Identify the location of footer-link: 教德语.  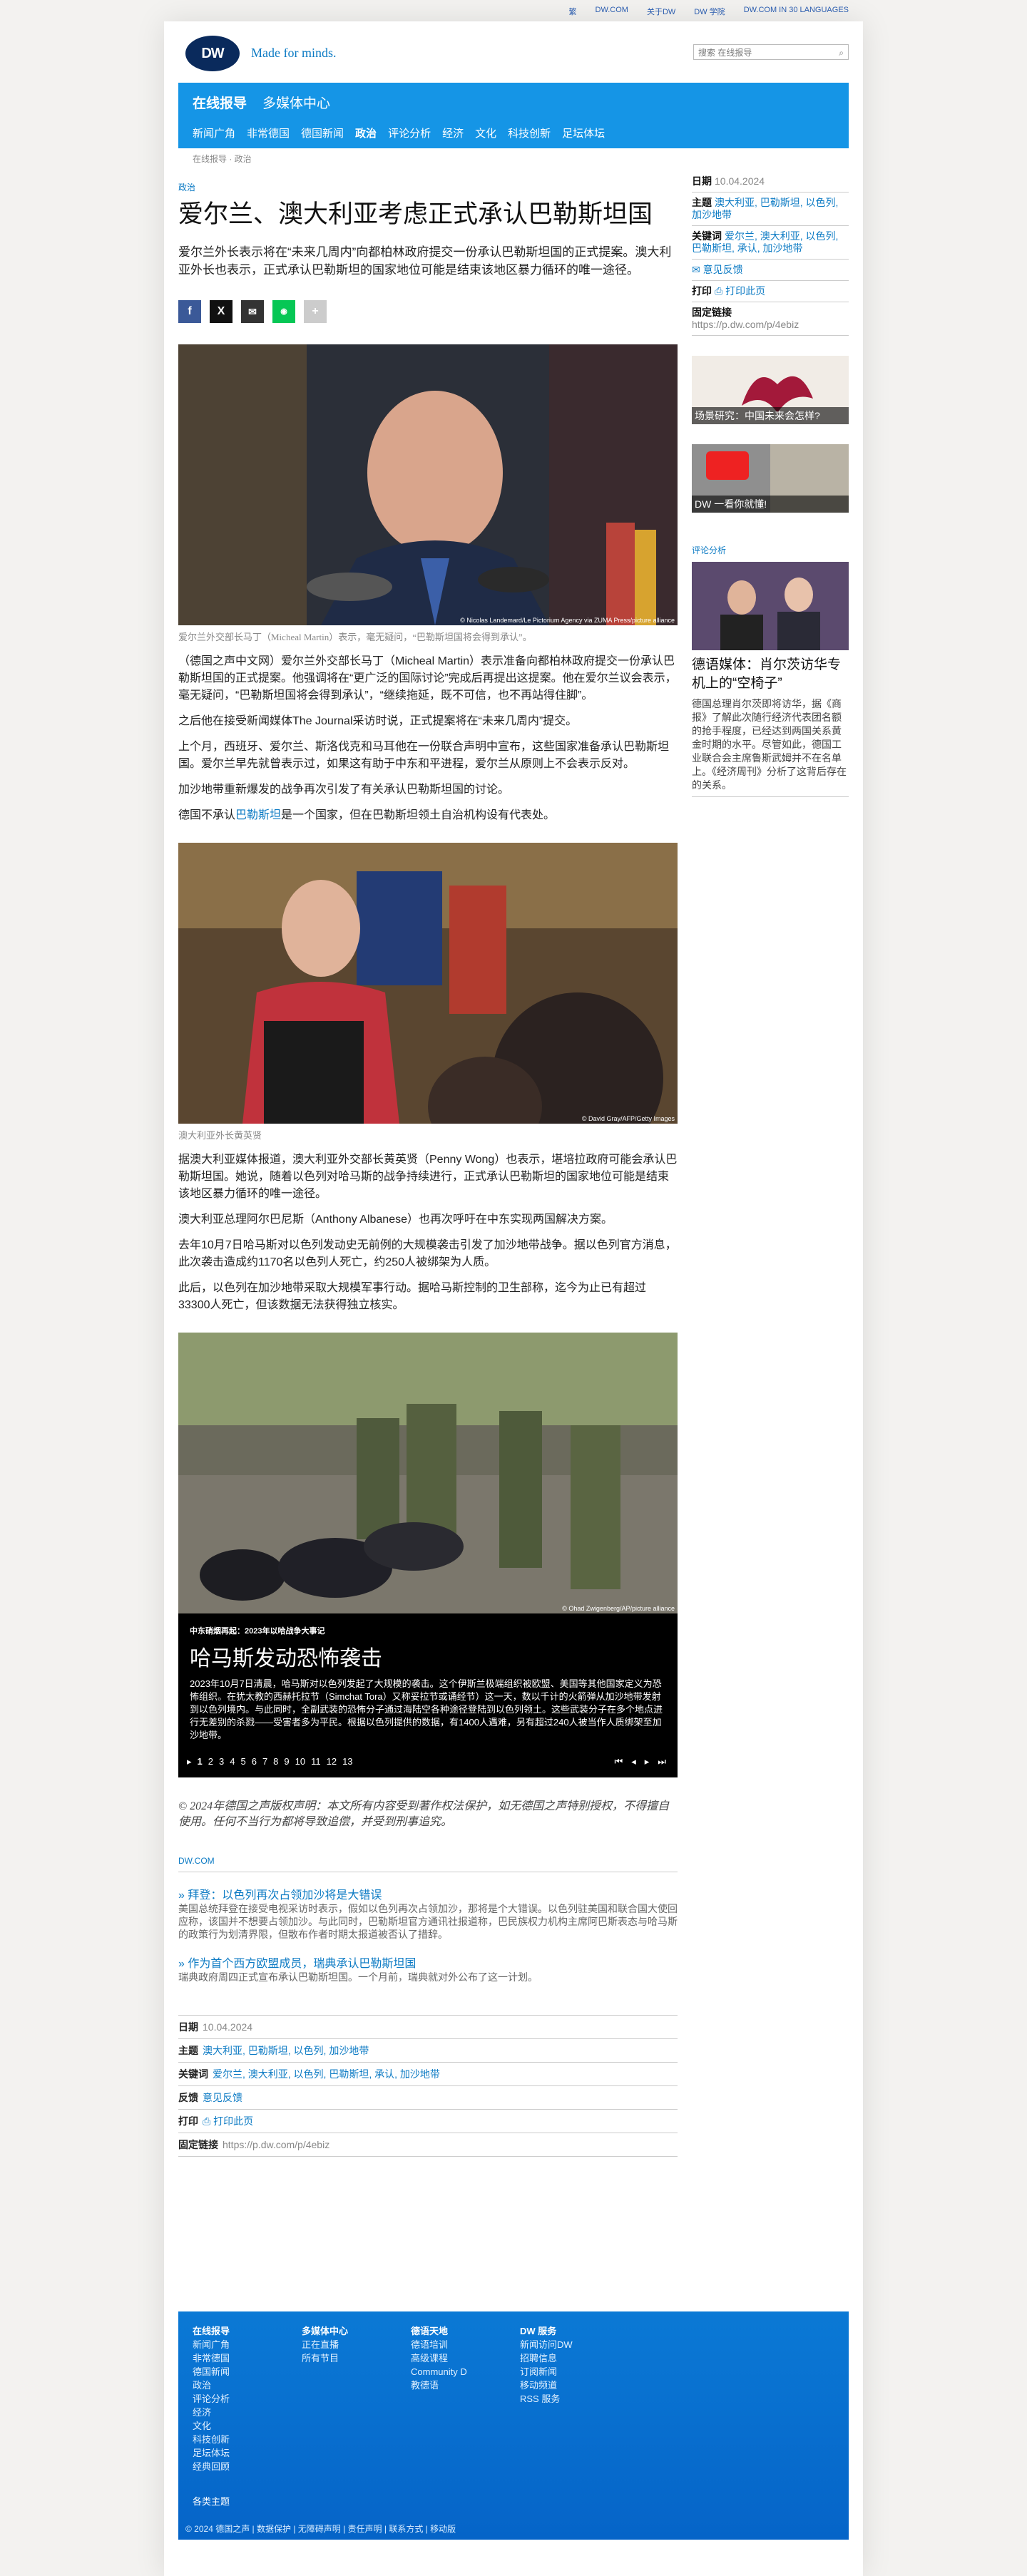
(466, 2385).